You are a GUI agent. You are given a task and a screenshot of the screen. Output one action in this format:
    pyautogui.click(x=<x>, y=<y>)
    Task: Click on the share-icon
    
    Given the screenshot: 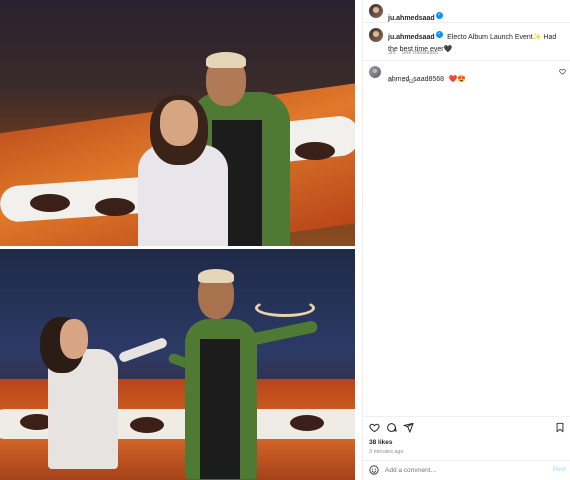 What is the action you would take?
    pyautogui.click(x=408, y=427)
    